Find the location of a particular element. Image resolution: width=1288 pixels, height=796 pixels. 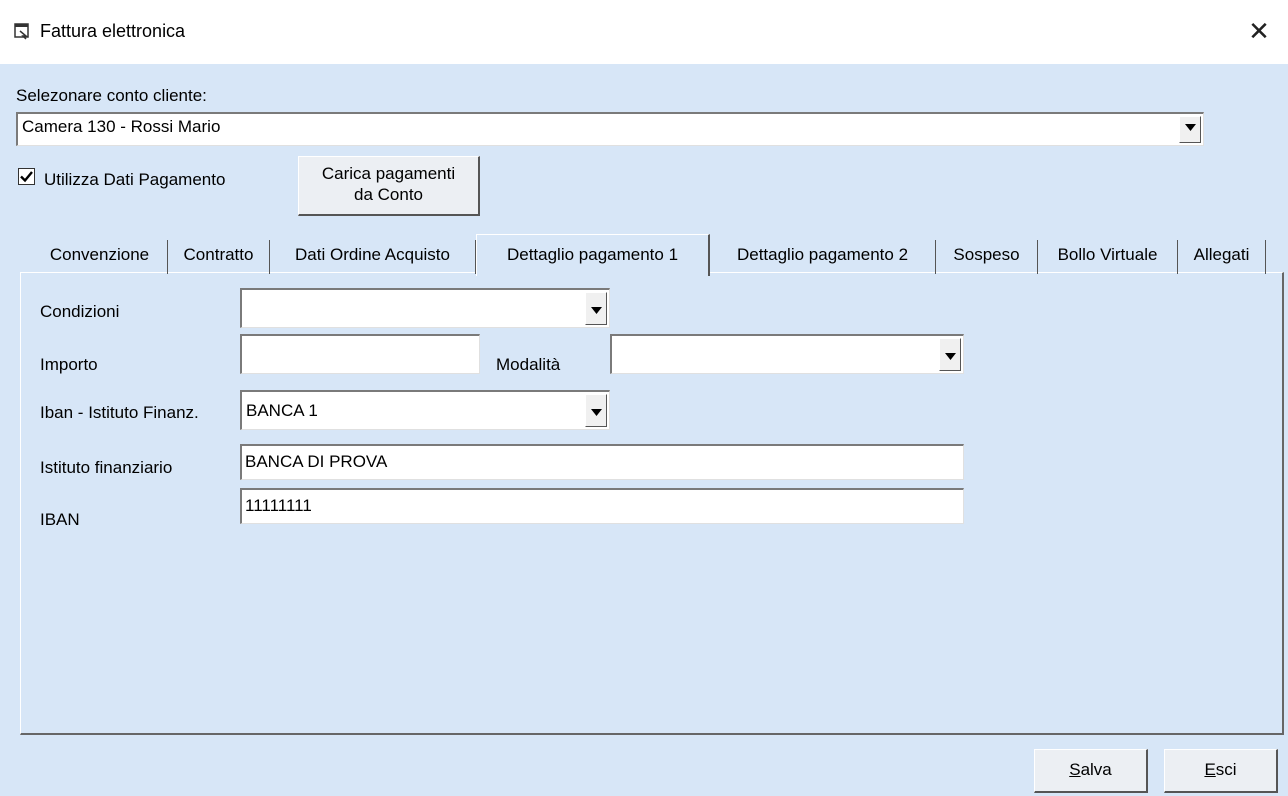

save-button: Salva is located at coordinates (1091, 771).